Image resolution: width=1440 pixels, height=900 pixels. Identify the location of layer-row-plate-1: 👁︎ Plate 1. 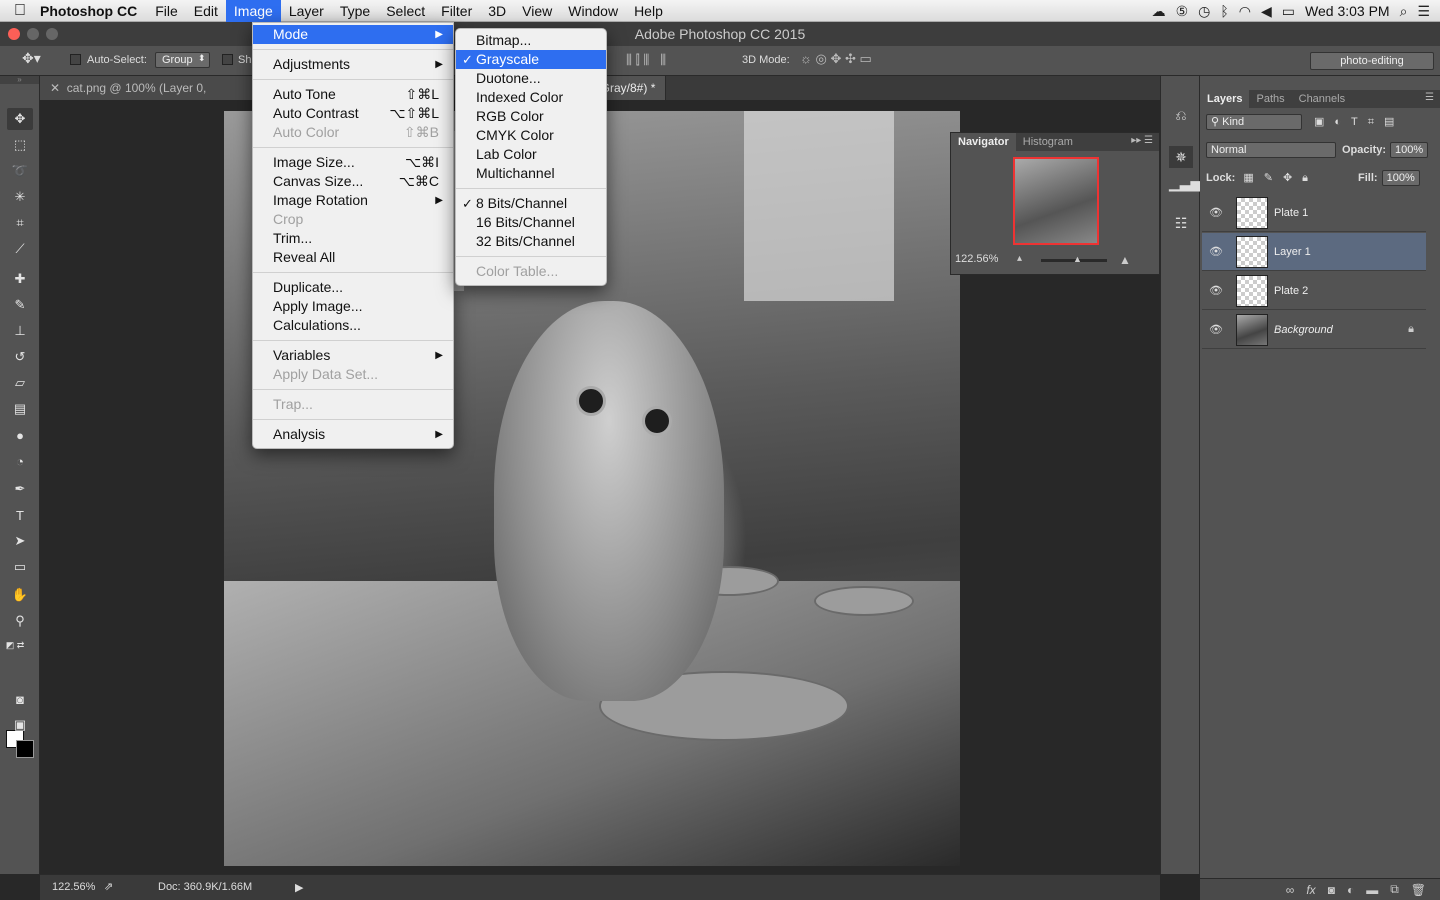
(1314, 213).